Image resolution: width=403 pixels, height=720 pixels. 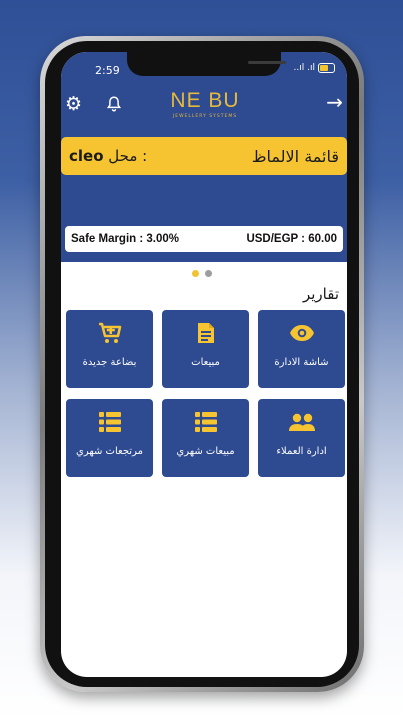 What do you see at coordinates (291, 239) in the screenshot?
I see `usd-egp-rate: USD/EGP : 60.00` at bounding box center [291, 239].